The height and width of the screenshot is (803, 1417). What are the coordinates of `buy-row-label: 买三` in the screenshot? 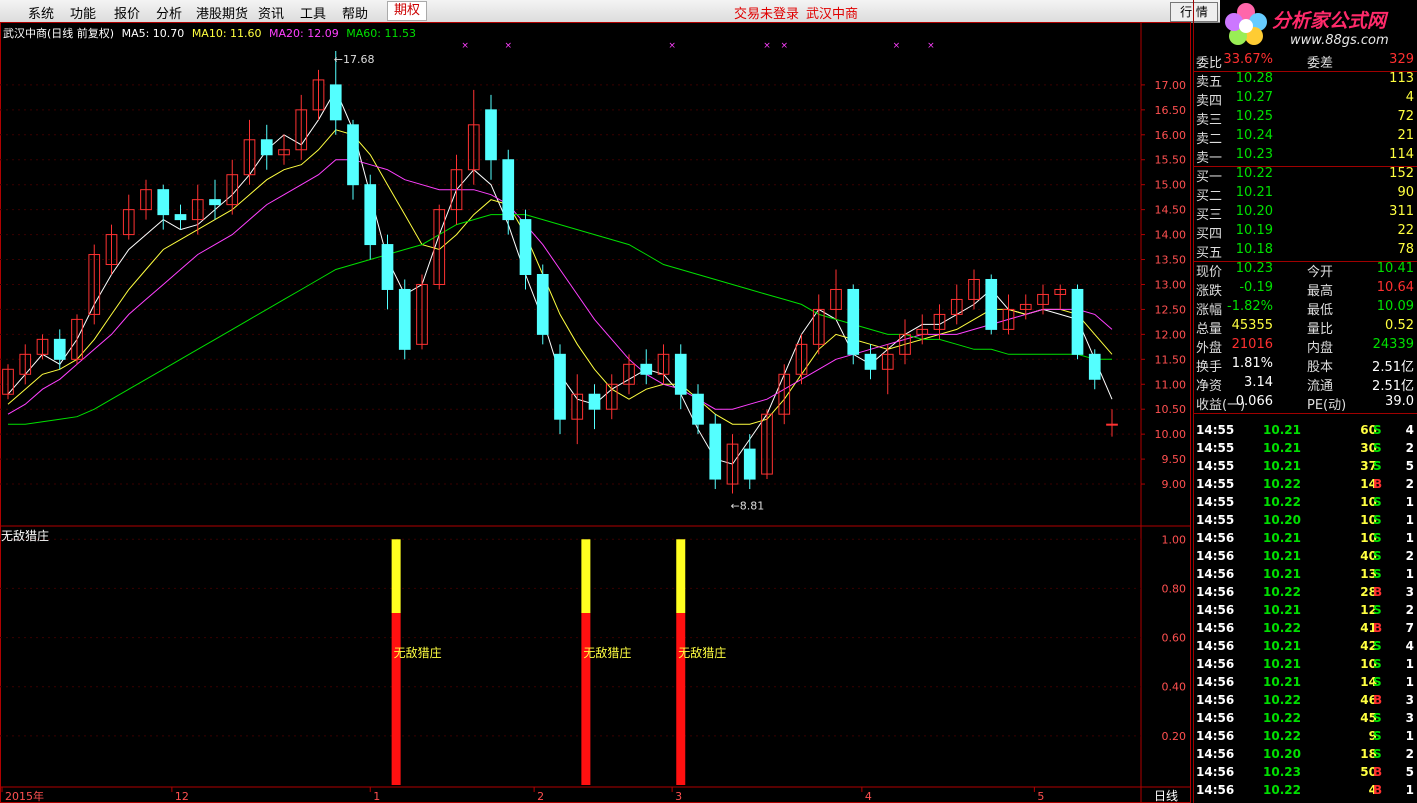 It's located at (1209, 215).